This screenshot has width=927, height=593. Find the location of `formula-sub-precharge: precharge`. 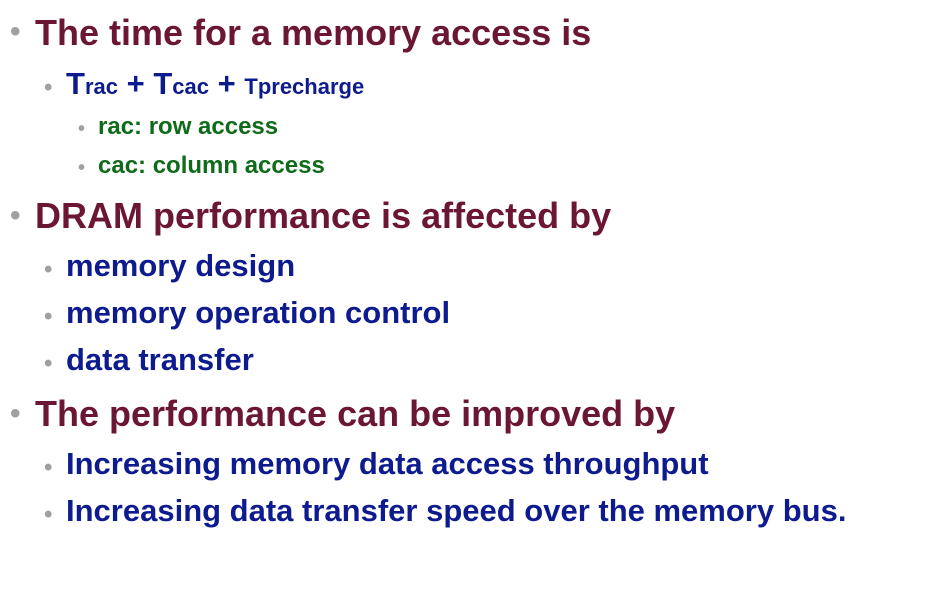

formula-sub-precharge: precharge is located at coordinates (311, 86).